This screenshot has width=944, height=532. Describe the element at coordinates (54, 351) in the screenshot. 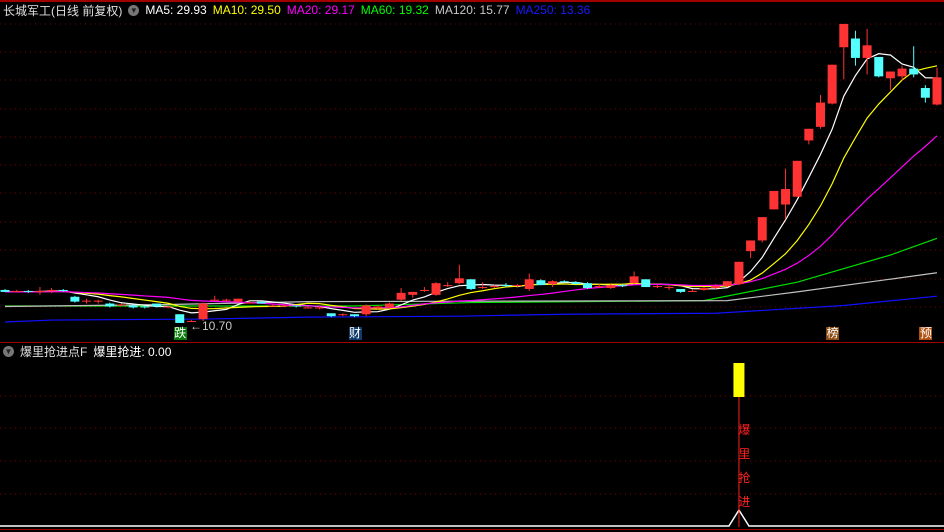

I see `indicator-title: 爆里抢进点F` at that location.